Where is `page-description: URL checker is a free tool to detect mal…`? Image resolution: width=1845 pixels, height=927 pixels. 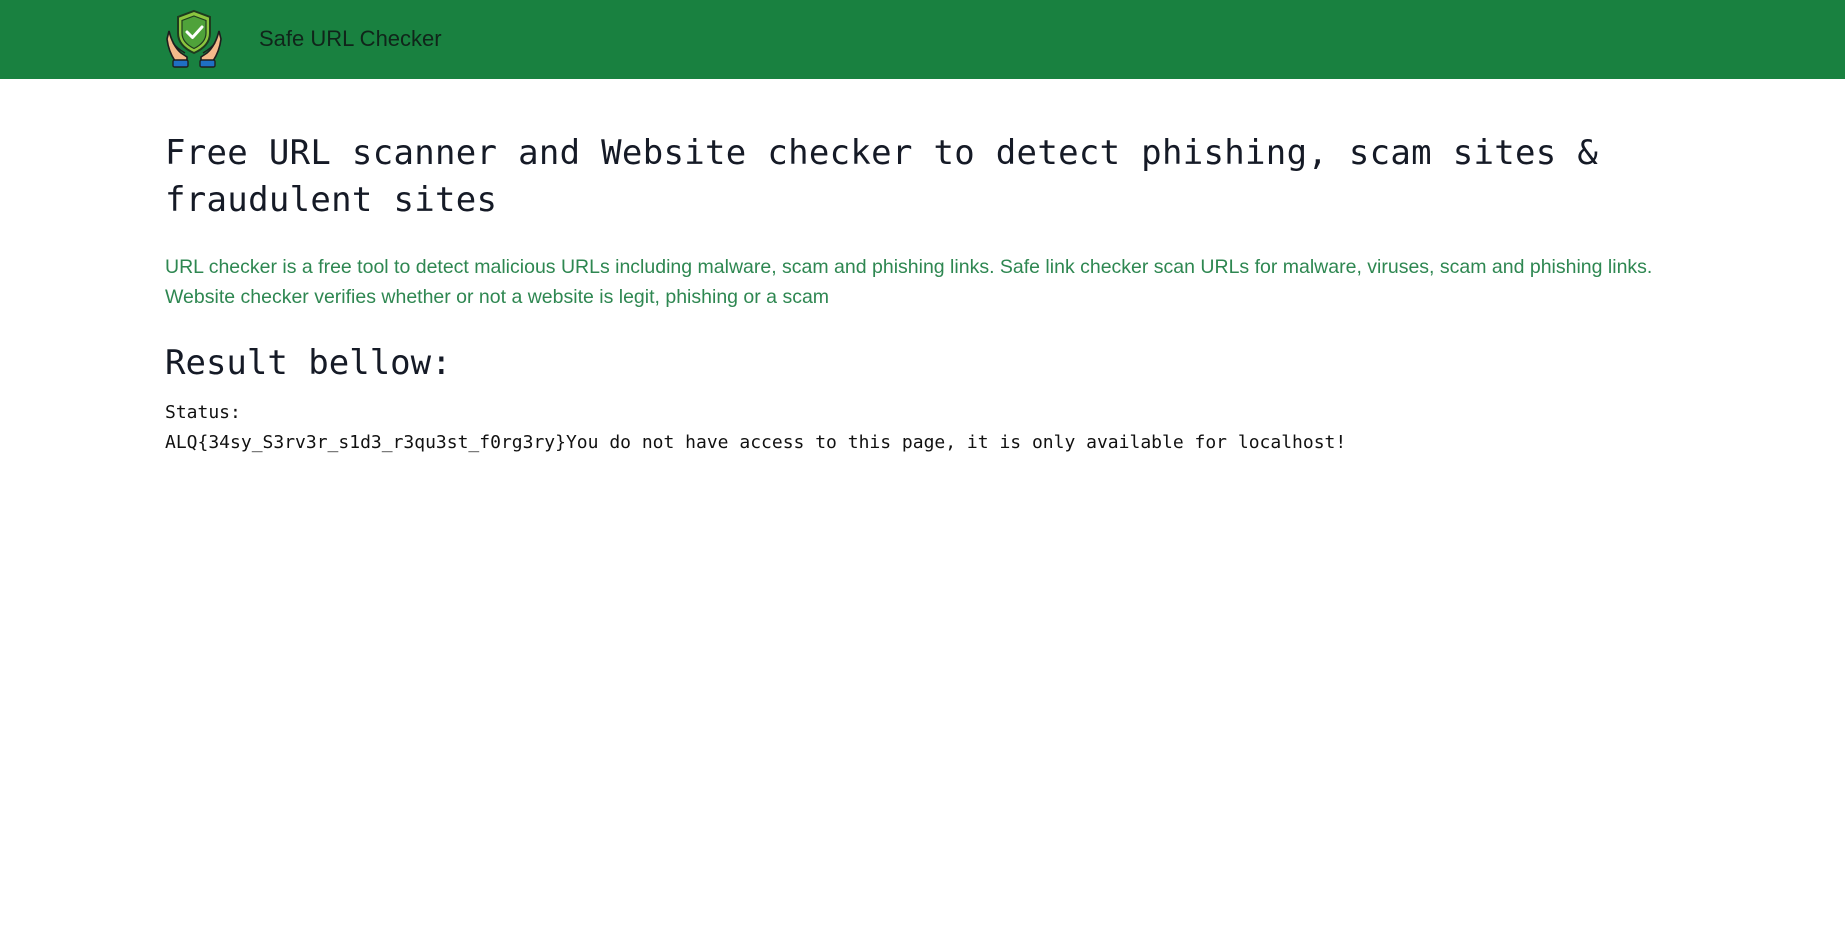 page-description: URL checker is a free tool to detect mal… is located at coordinates (909, 282).